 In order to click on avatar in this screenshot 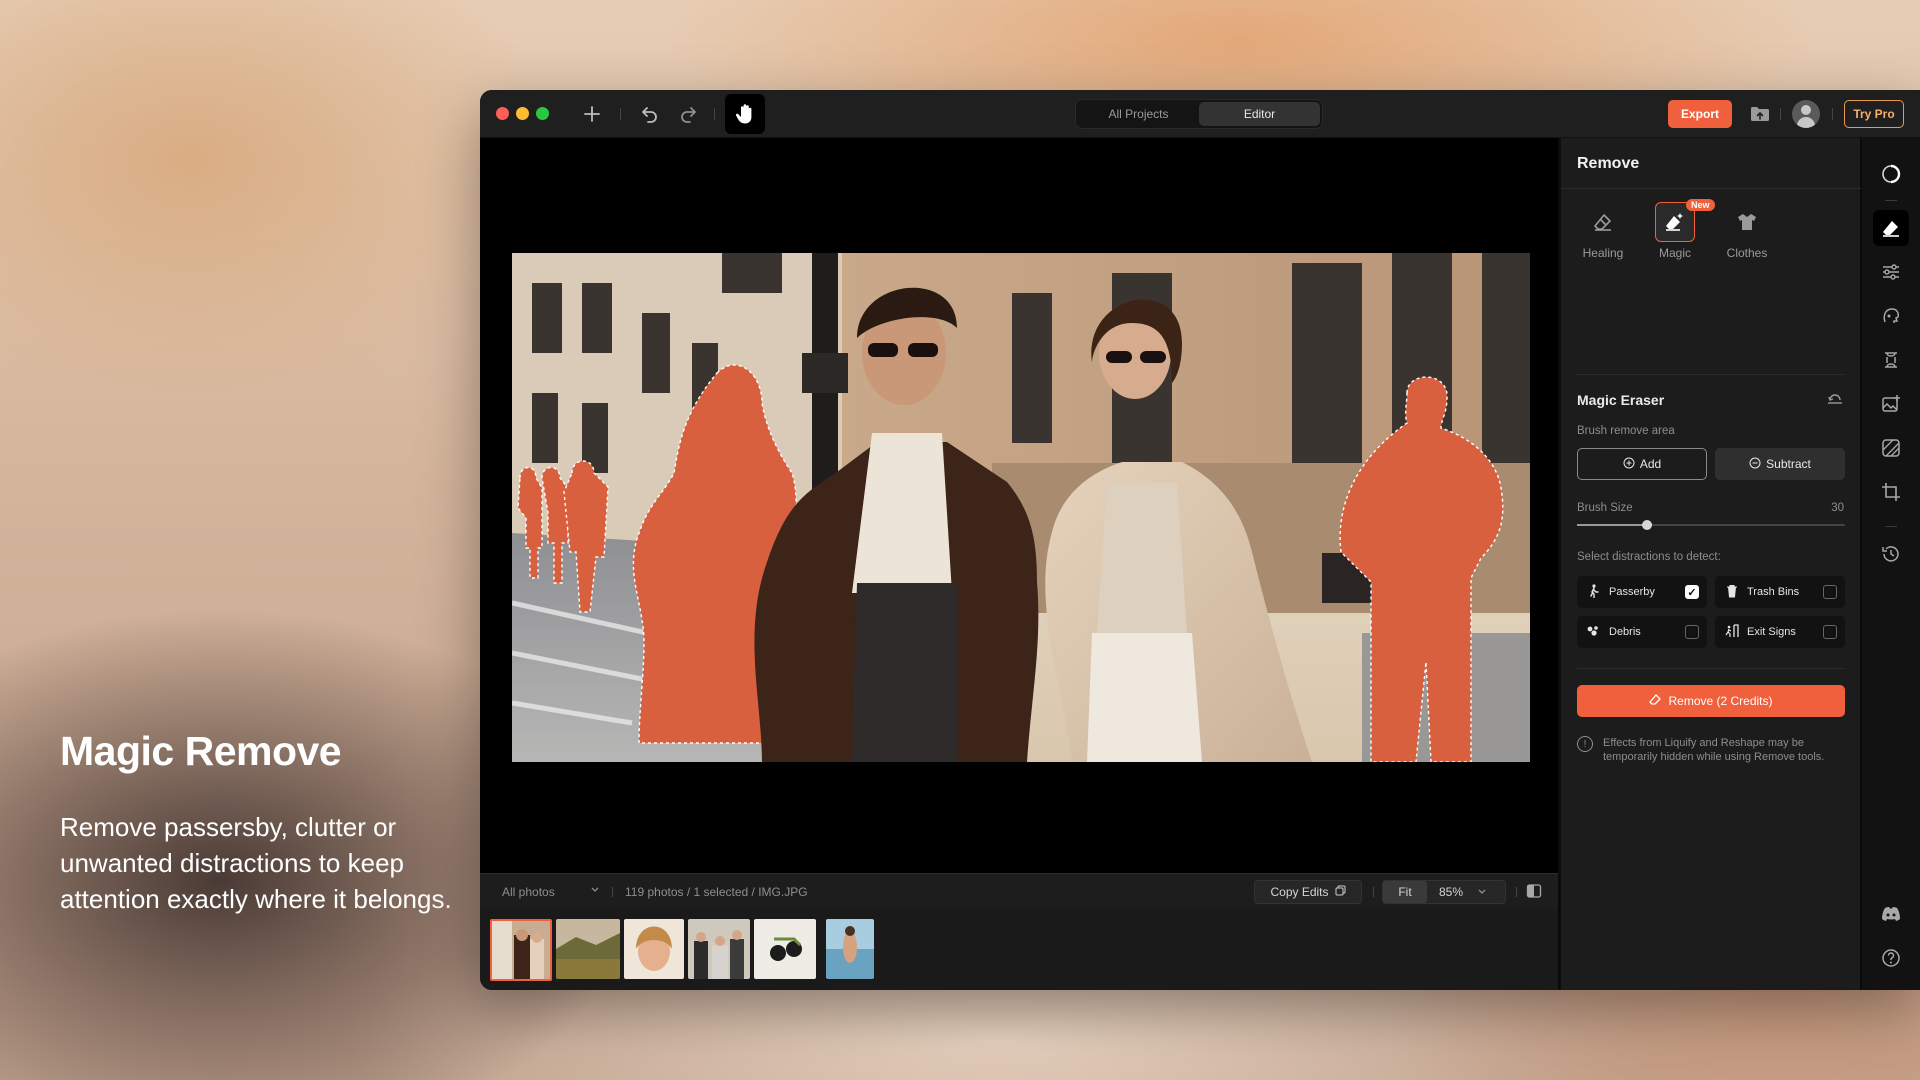, I will do `click(1806, 114)`.